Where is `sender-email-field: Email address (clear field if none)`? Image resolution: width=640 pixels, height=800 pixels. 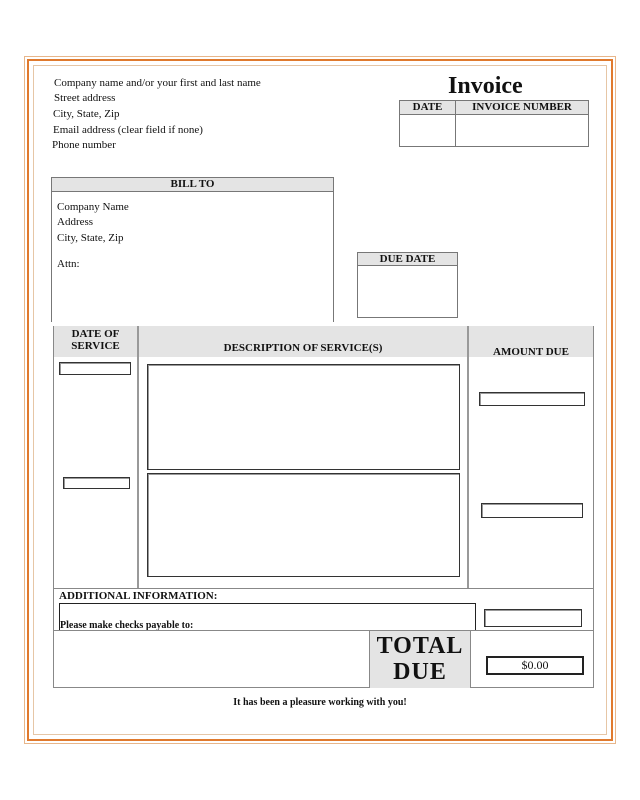 sender-email-field: Email address (clear field if none) is located at coordinates (128, 130).